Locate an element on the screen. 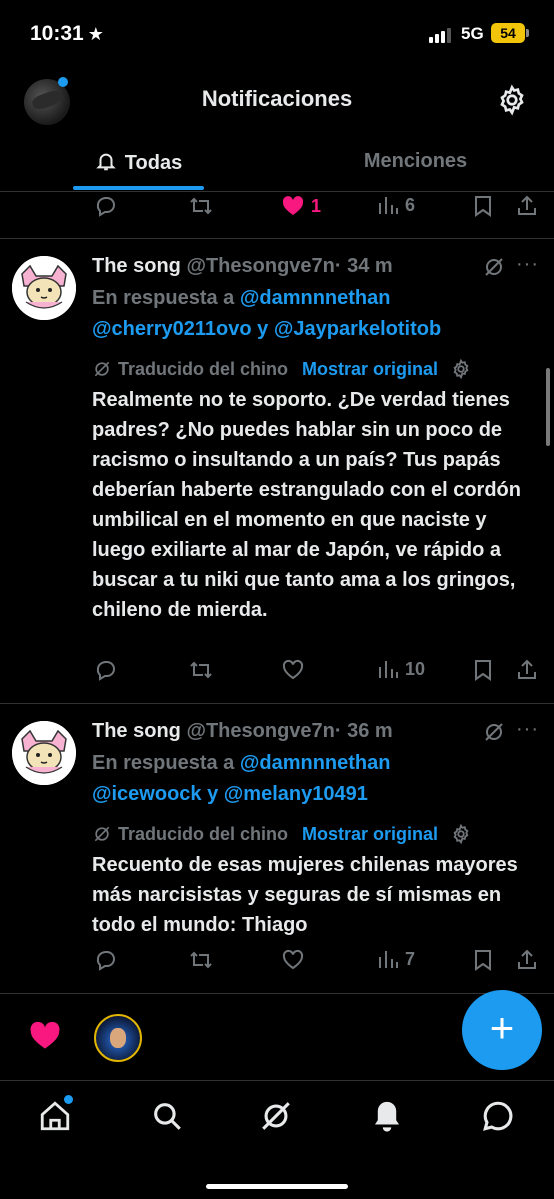 Image resolution: width=554 pixels, height=1199 pixels. views-button: 6 is located at coordinates (396, 205).